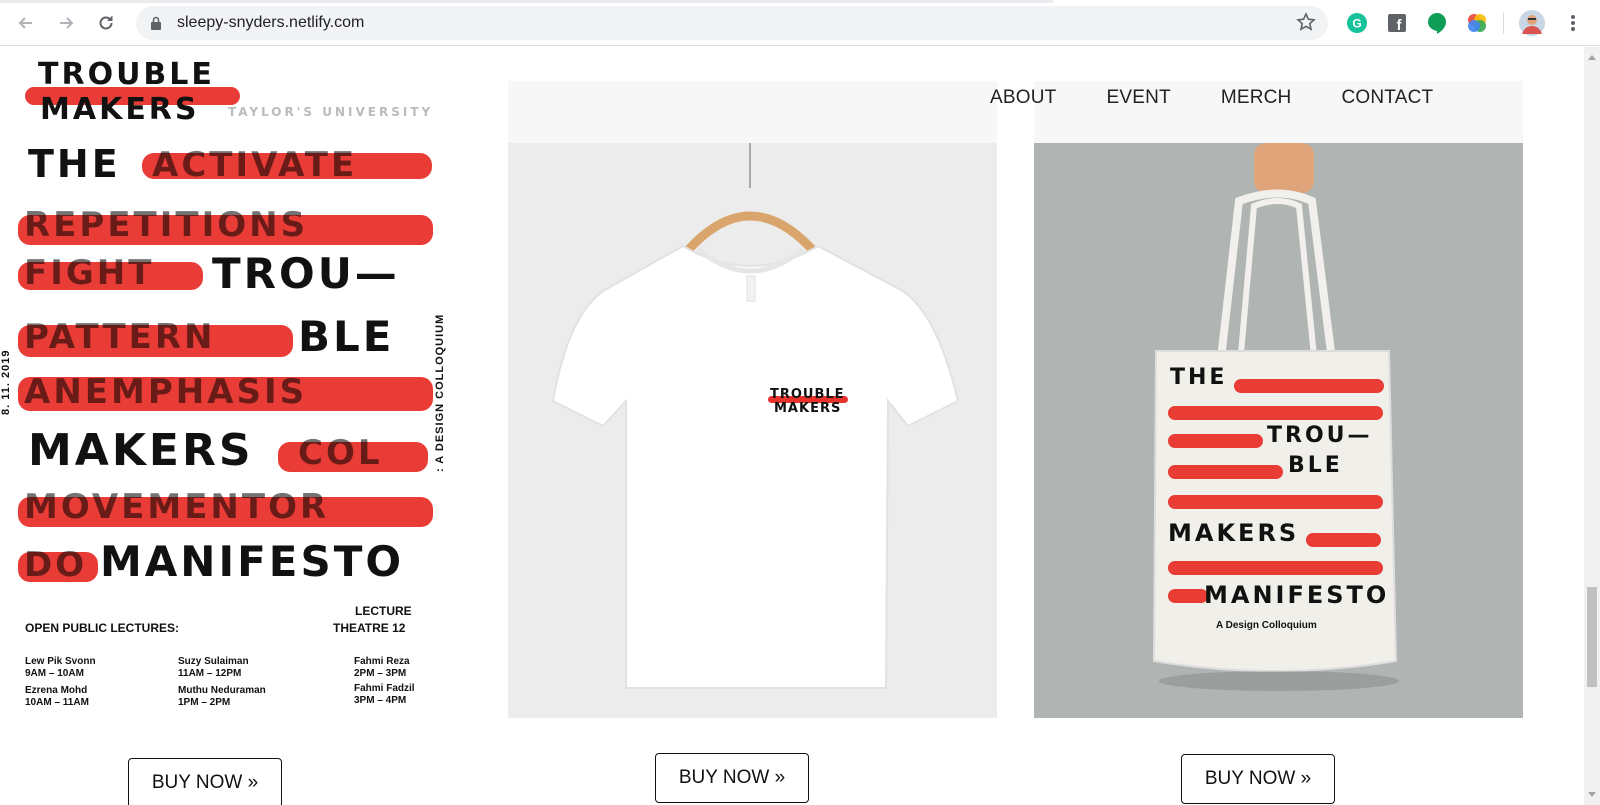 The image size is (1600, 805). What do you see at coordinates (1138, 98) in the screenshot?
I see `nav-event: EVENT` at bounding box center [1138, 98].